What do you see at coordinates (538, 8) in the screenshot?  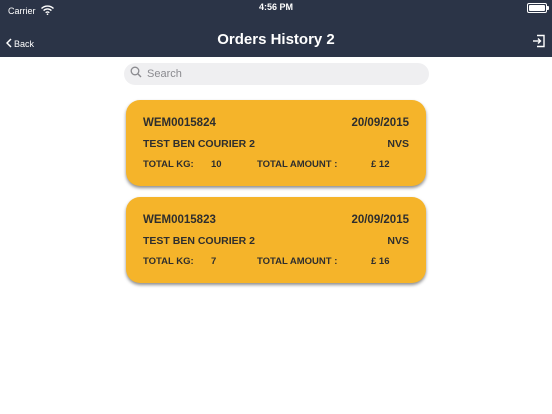 I see `battery-icon` at bounding box center [538, 8].